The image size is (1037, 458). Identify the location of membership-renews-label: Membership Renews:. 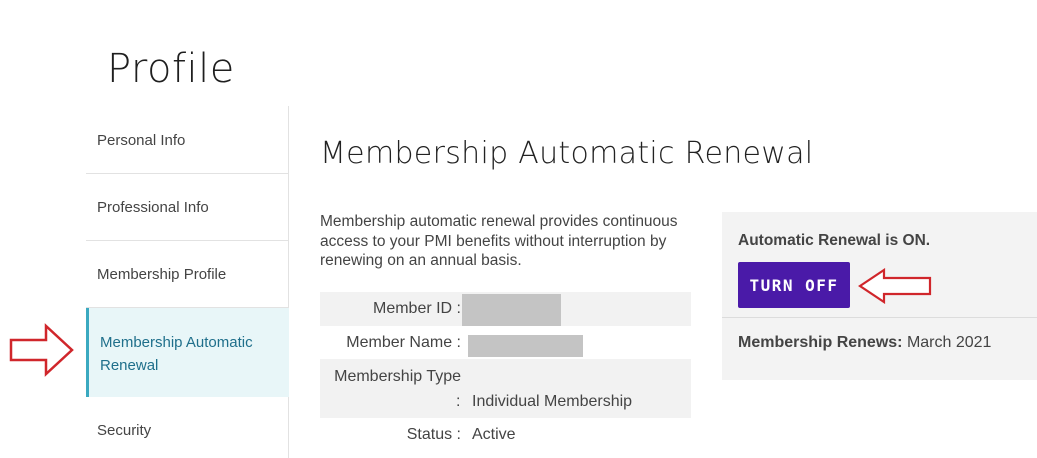
(820, 342).